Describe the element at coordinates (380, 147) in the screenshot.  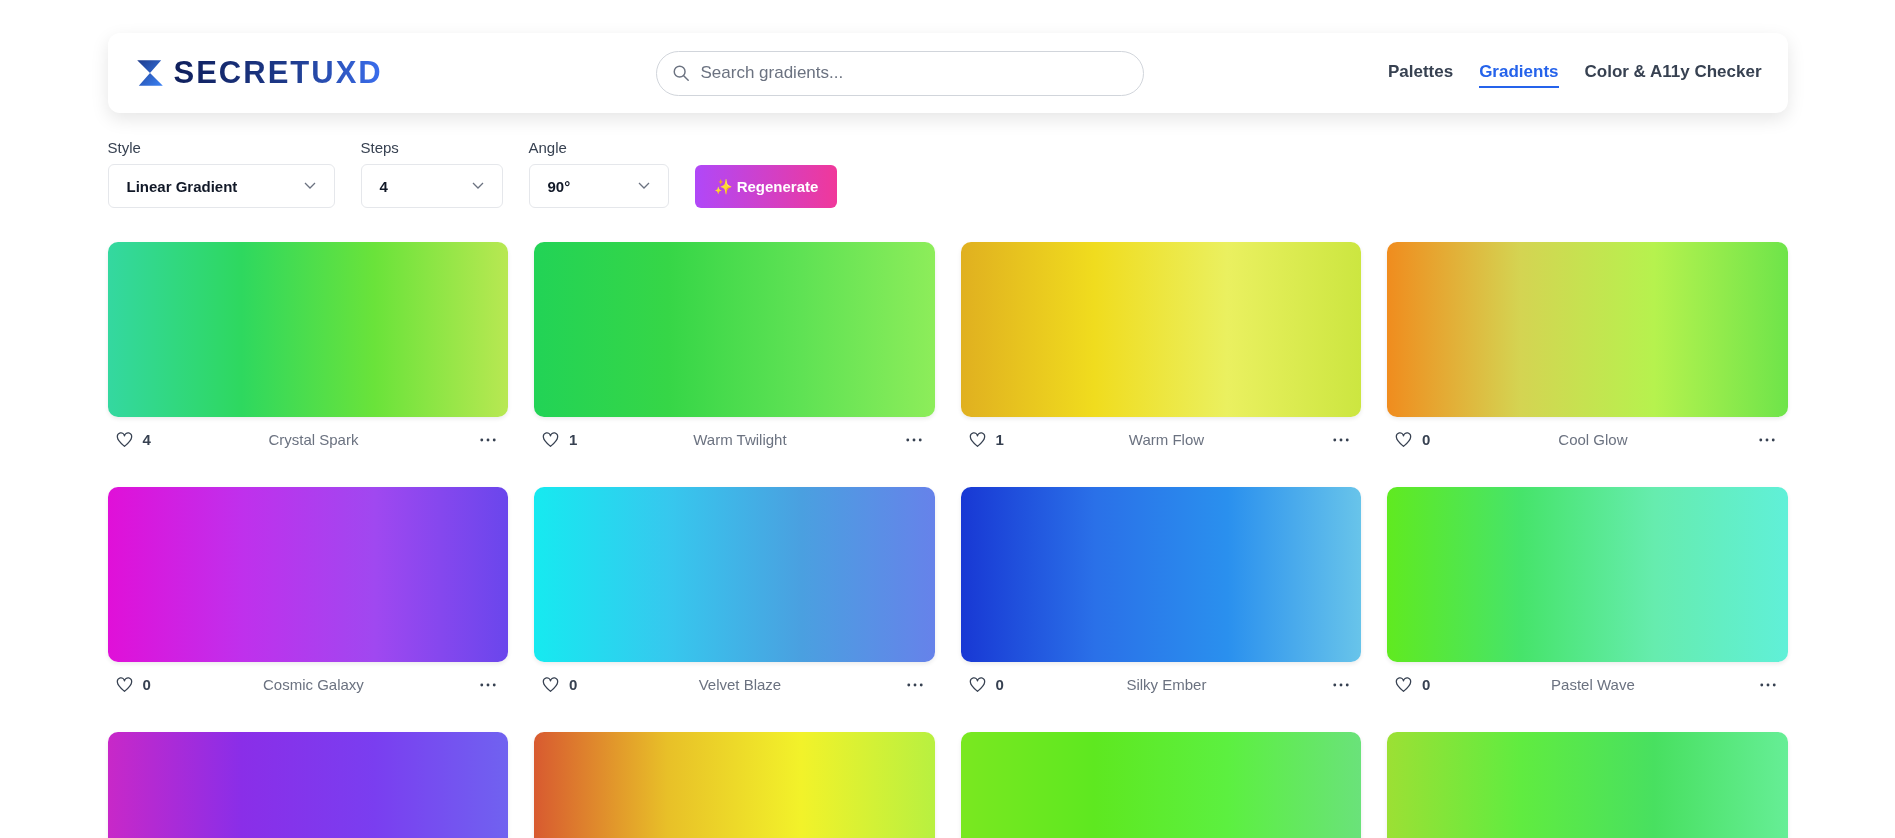
I see `control-label: Steps` at that location.